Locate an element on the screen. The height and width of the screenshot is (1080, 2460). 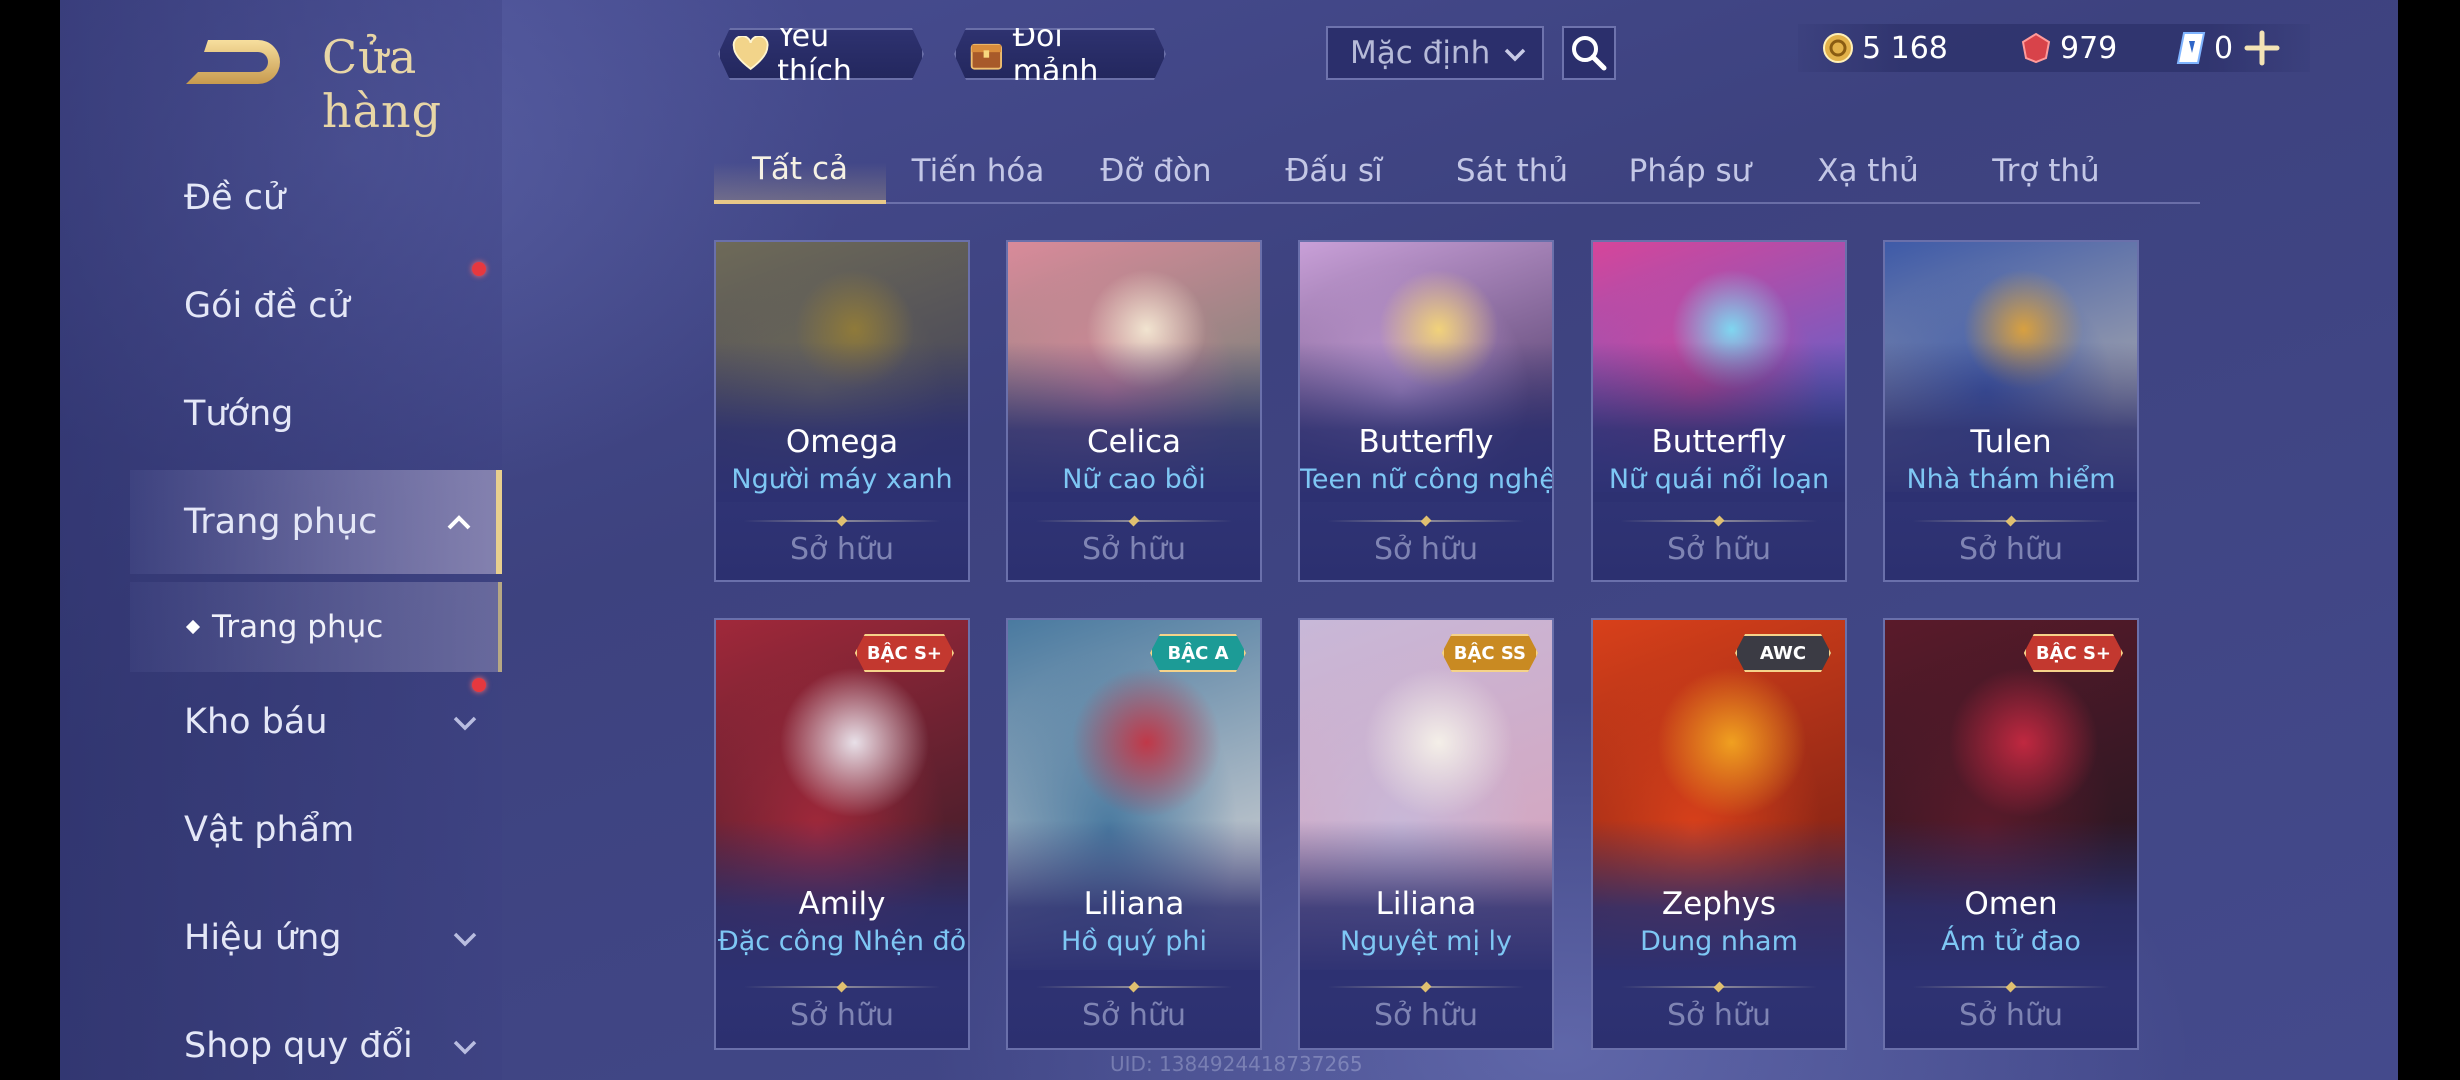
skin-name: Hồ quý phi is located at coordinates (1134, 941).